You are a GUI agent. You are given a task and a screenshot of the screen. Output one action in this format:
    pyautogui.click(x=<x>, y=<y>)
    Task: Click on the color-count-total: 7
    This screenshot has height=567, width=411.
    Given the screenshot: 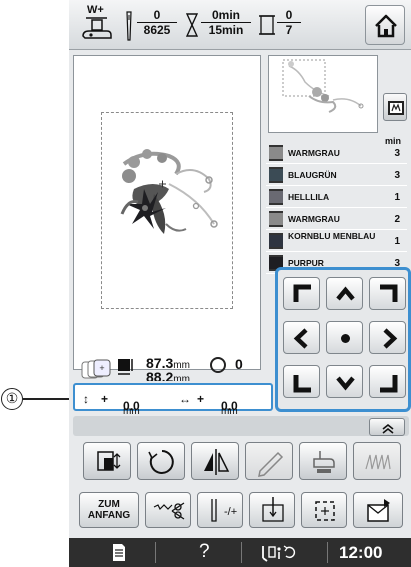 What is the action you would take?
    pyautogui.click(x=289, y=30)
    